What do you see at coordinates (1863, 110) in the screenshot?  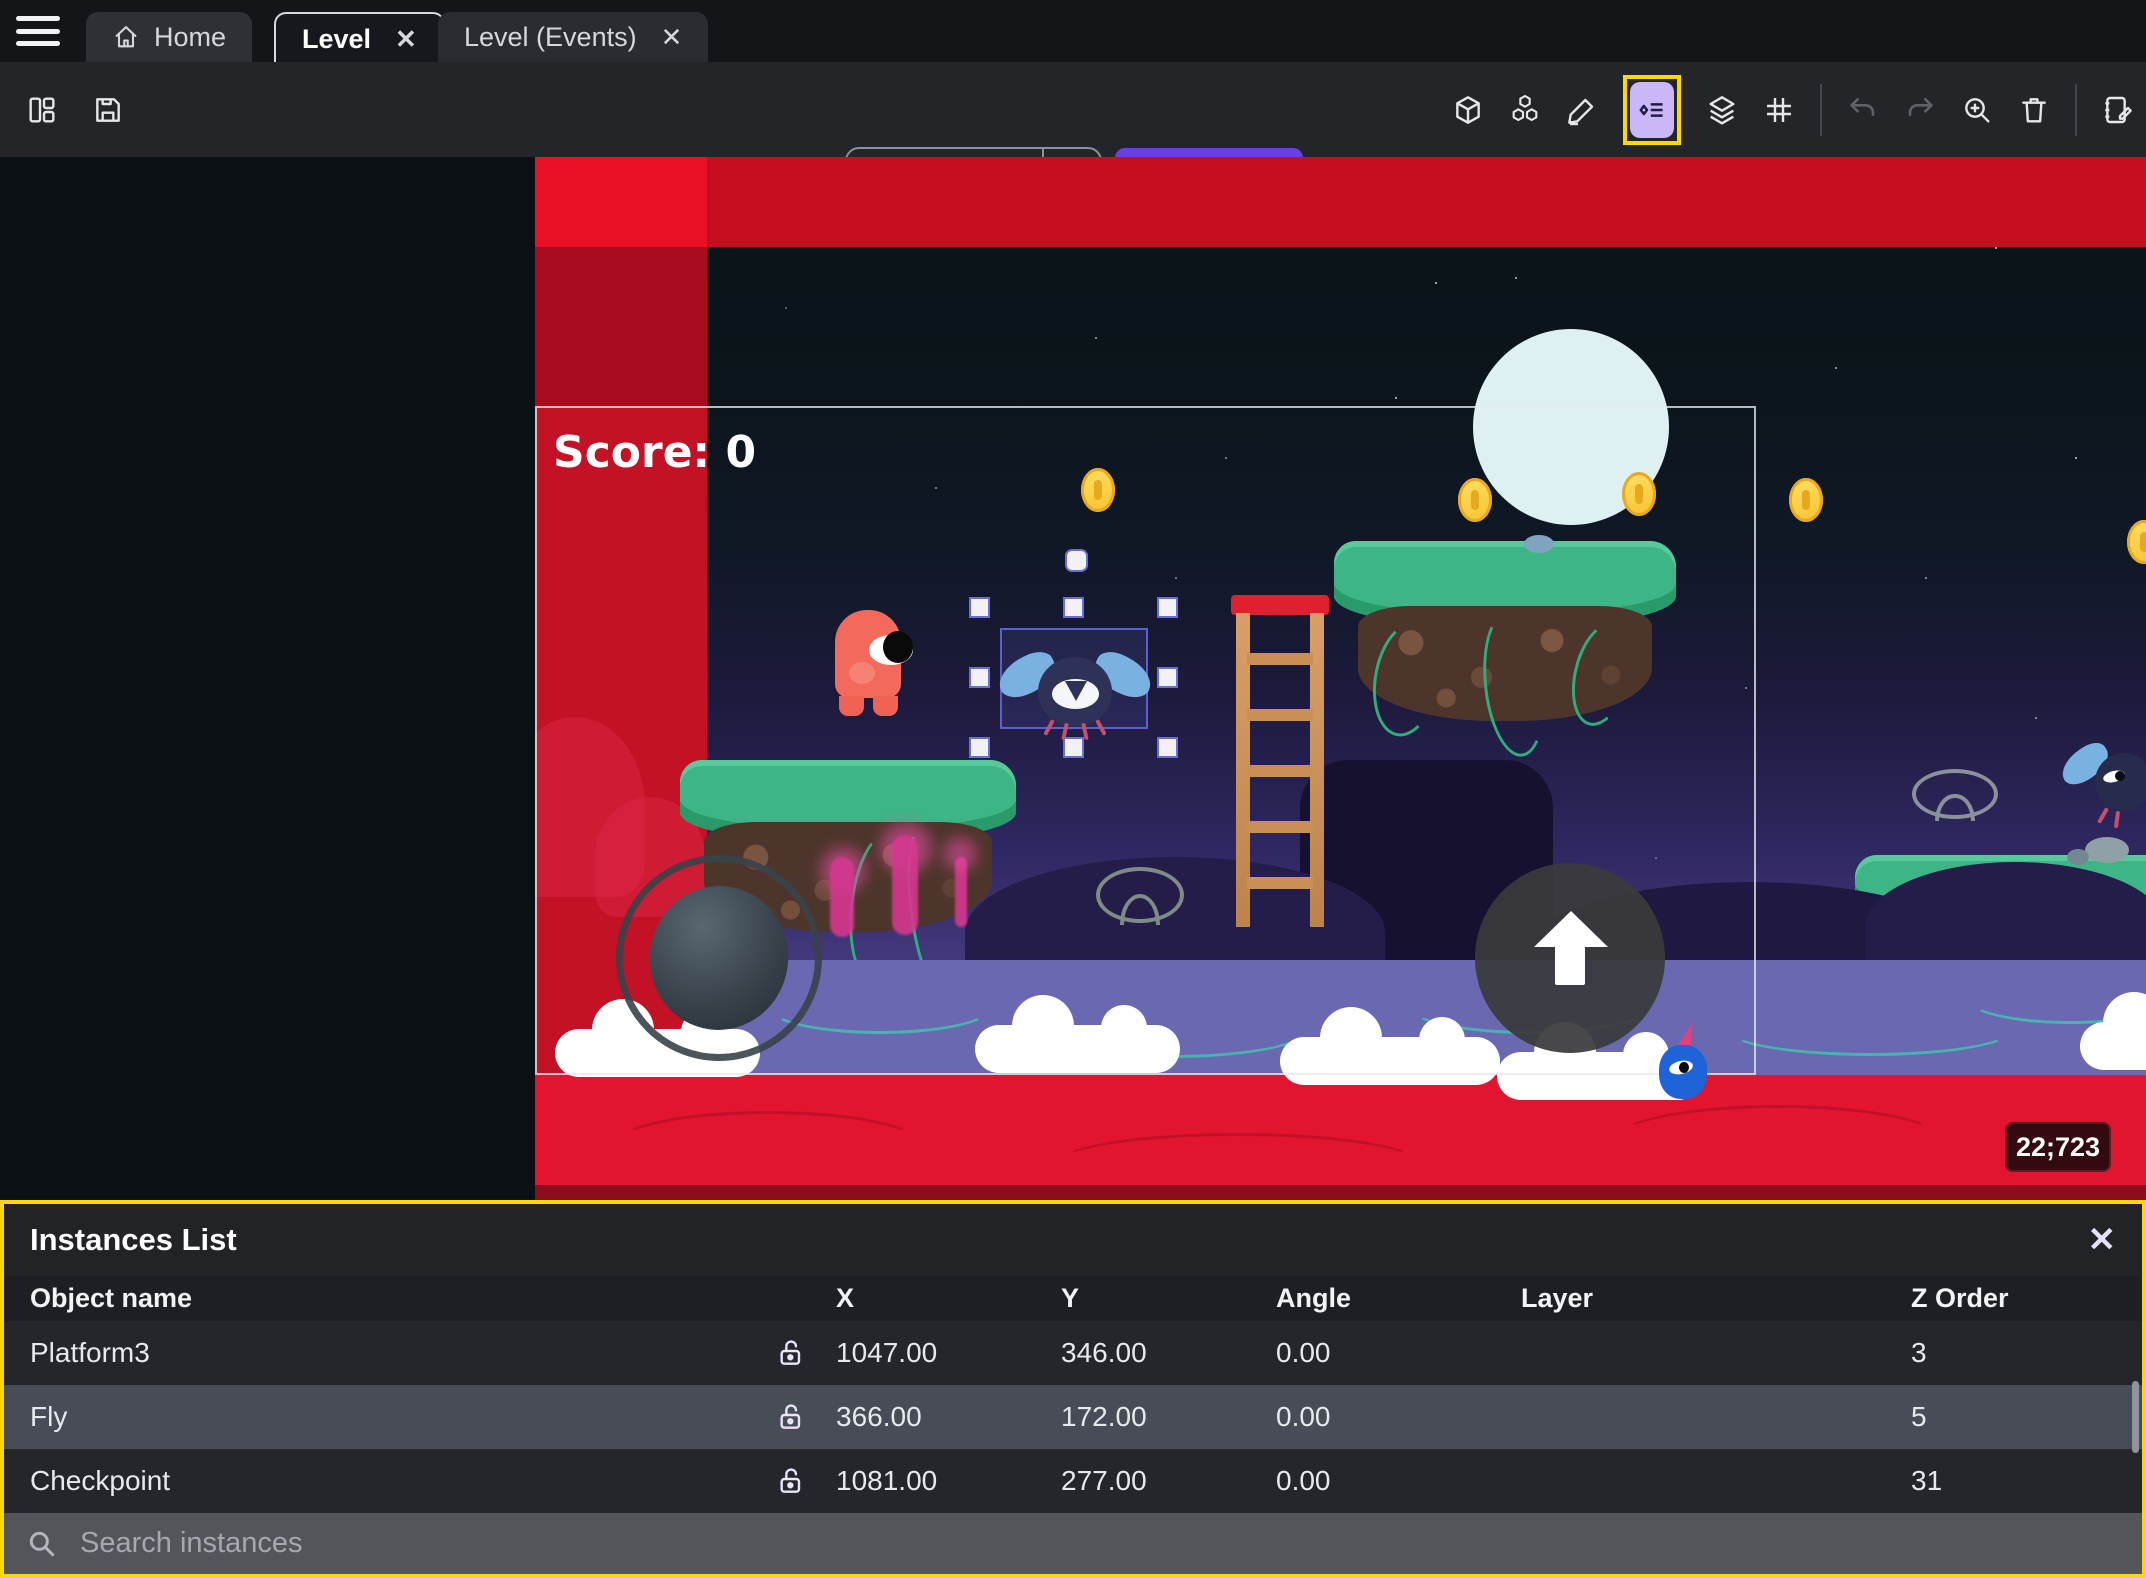 I see `undo-icon` at bounding box center [1863, 110].